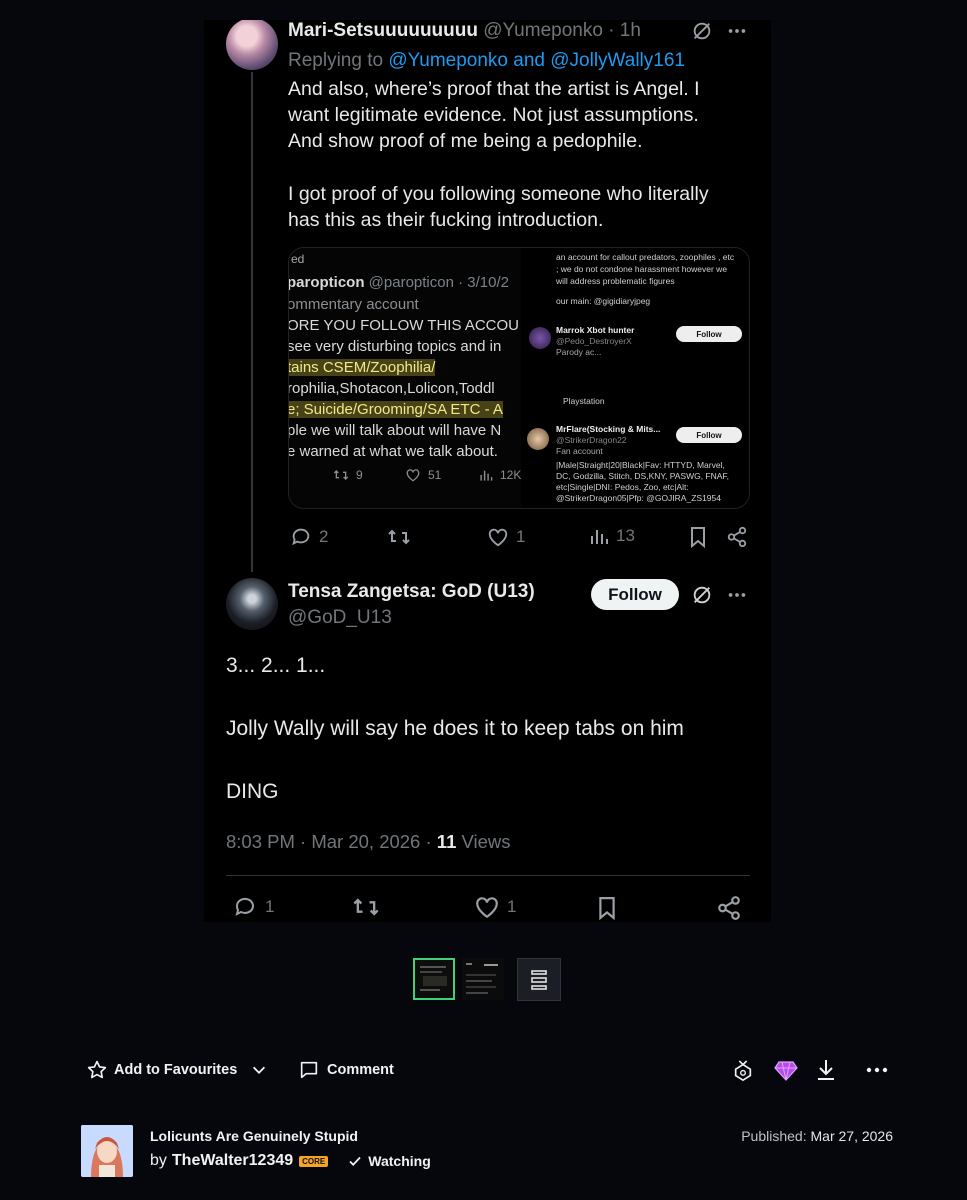 The width and height of the screenshot is (967, 1200). Describe the element at coordinates (252, 322) in the screenshot. I see `thread-line` at that location.